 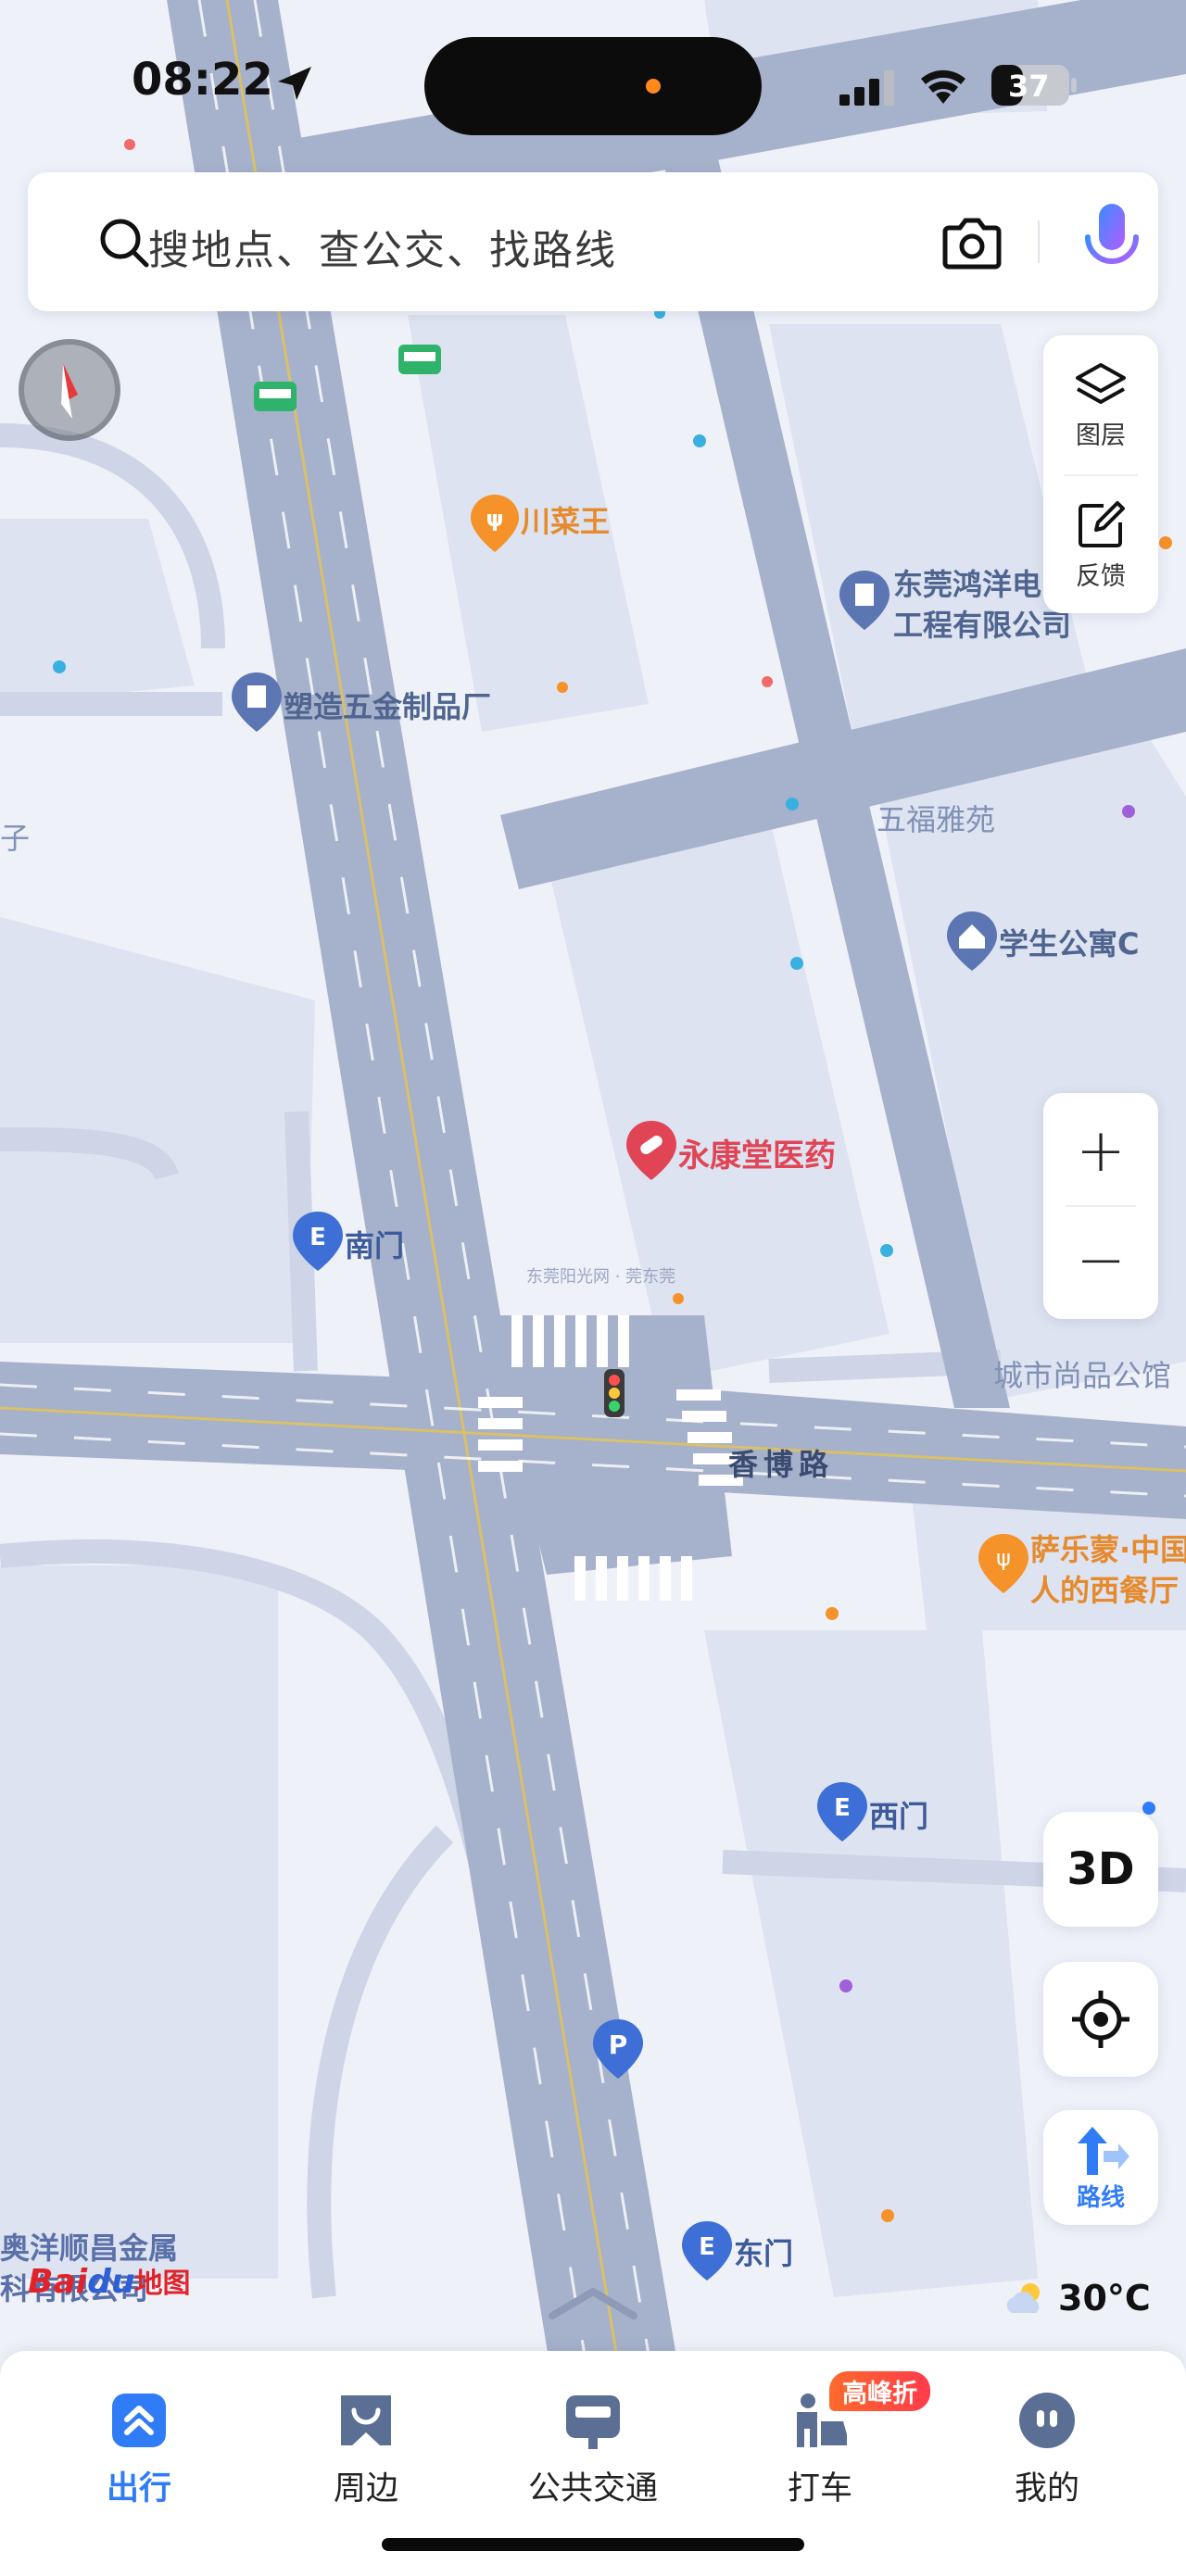 What do you see at coordinates (1069, 942) in the screenshot?
I see `poi-label-xuesheng: 学生公寓C` at bounding box center [1069, 942].